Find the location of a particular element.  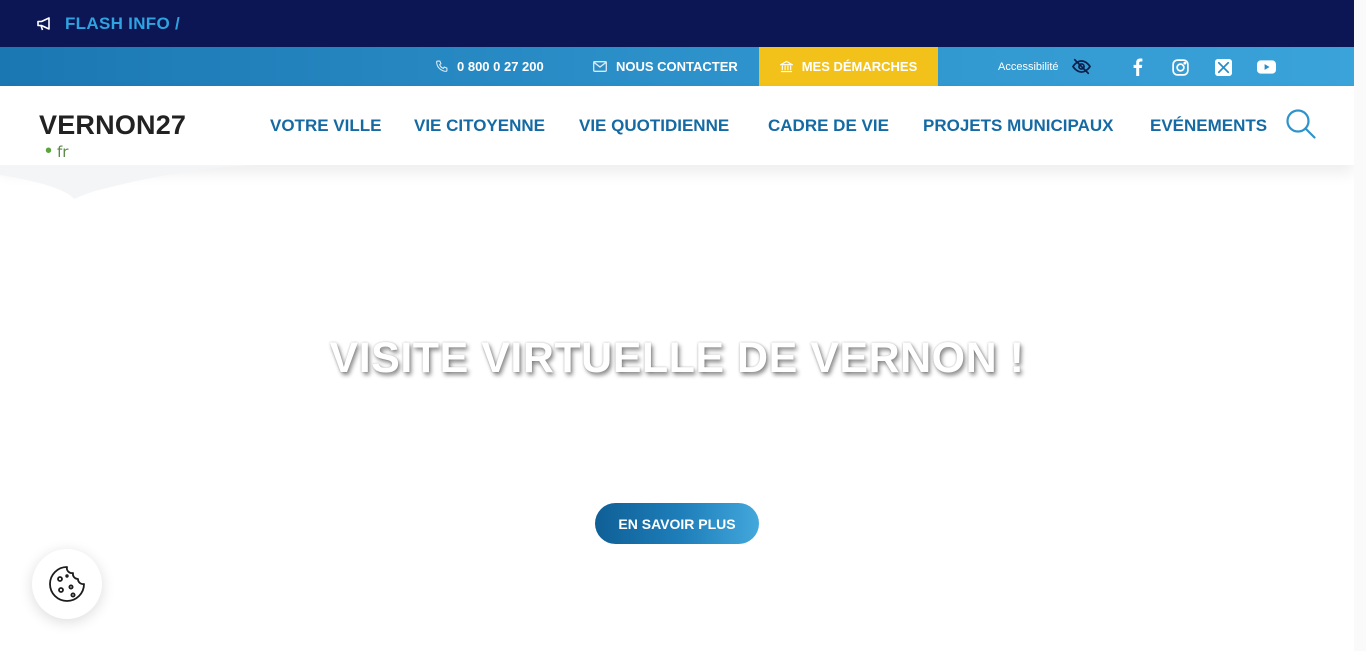

cookie-settings-button is located at coordinates (67, 584).